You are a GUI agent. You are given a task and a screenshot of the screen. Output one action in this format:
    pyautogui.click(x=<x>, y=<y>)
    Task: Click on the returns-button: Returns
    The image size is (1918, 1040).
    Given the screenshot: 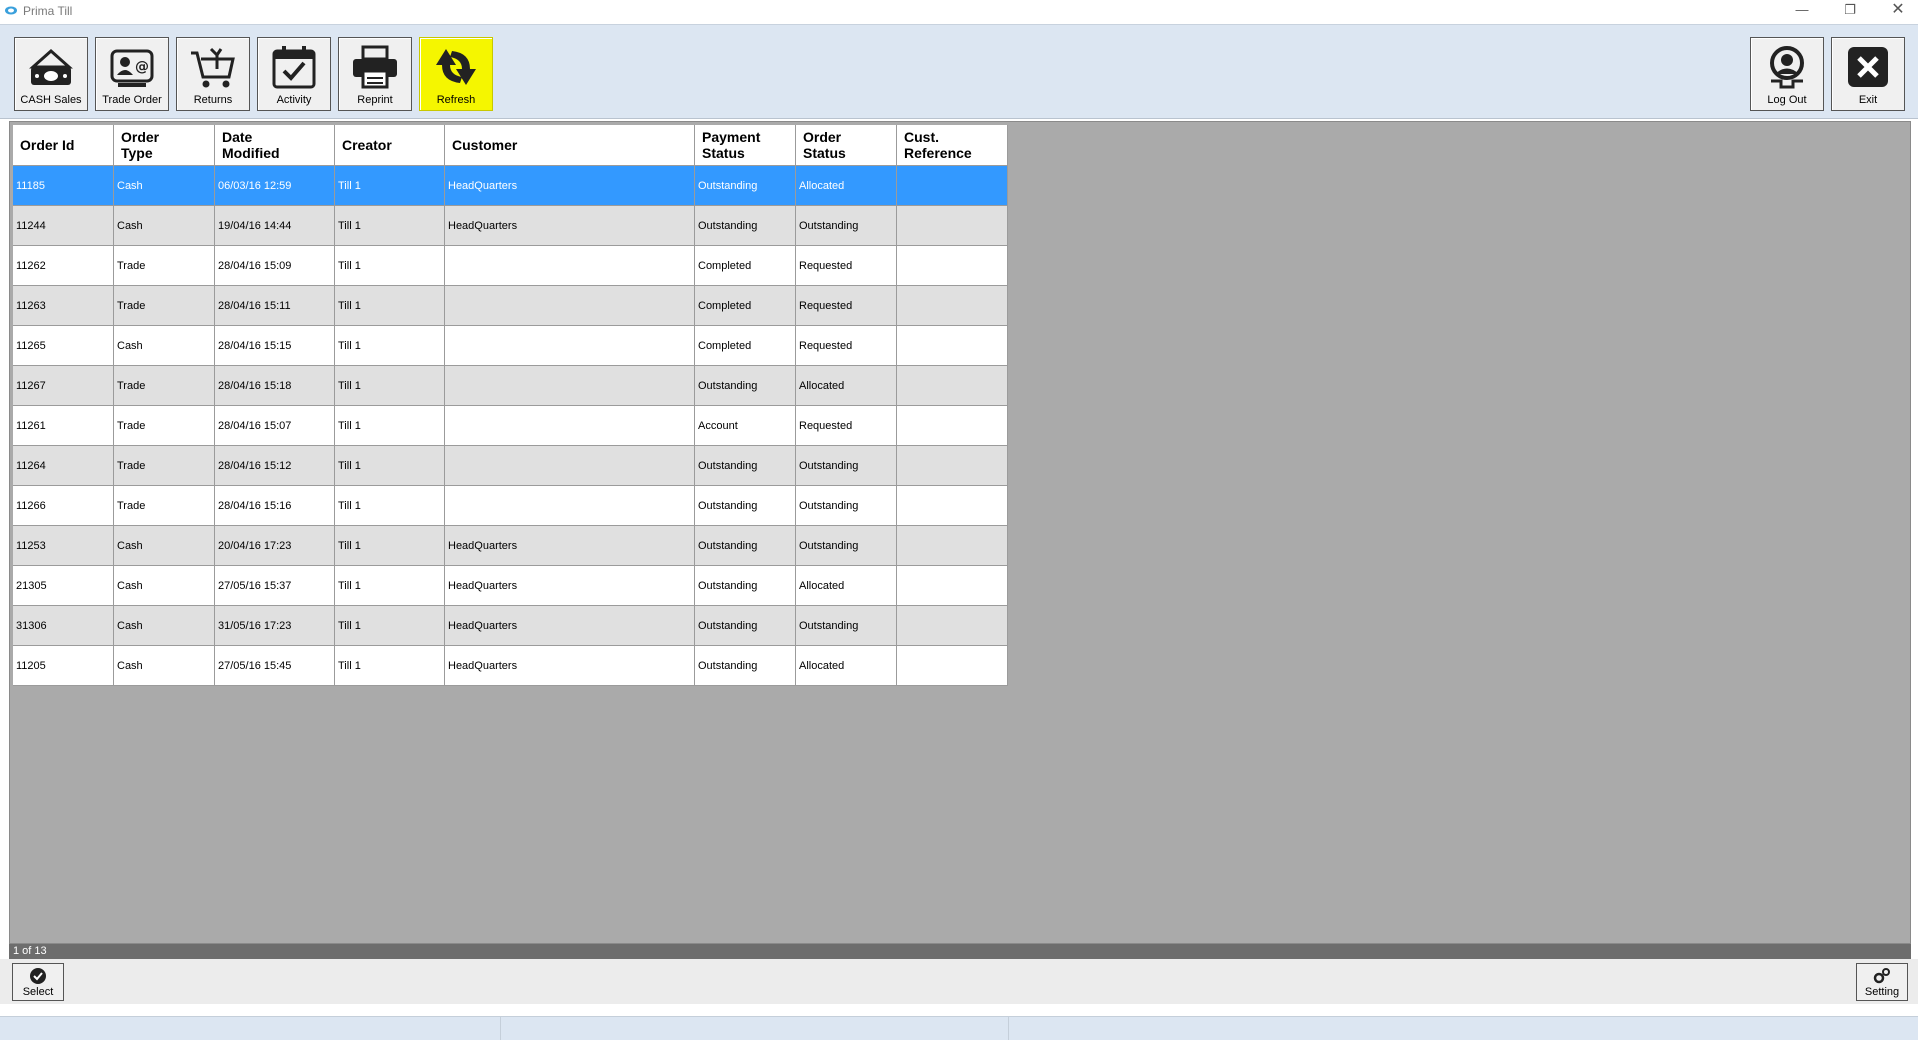 What is the action you would take?
    pyautogui.click(x=213, y=74)
    